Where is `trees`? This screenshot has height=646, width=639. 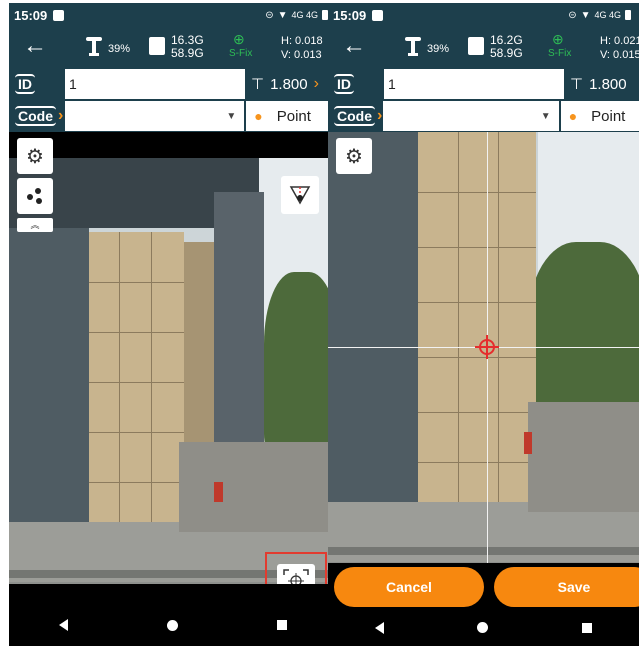
trees is located at coordinates (300, 362).